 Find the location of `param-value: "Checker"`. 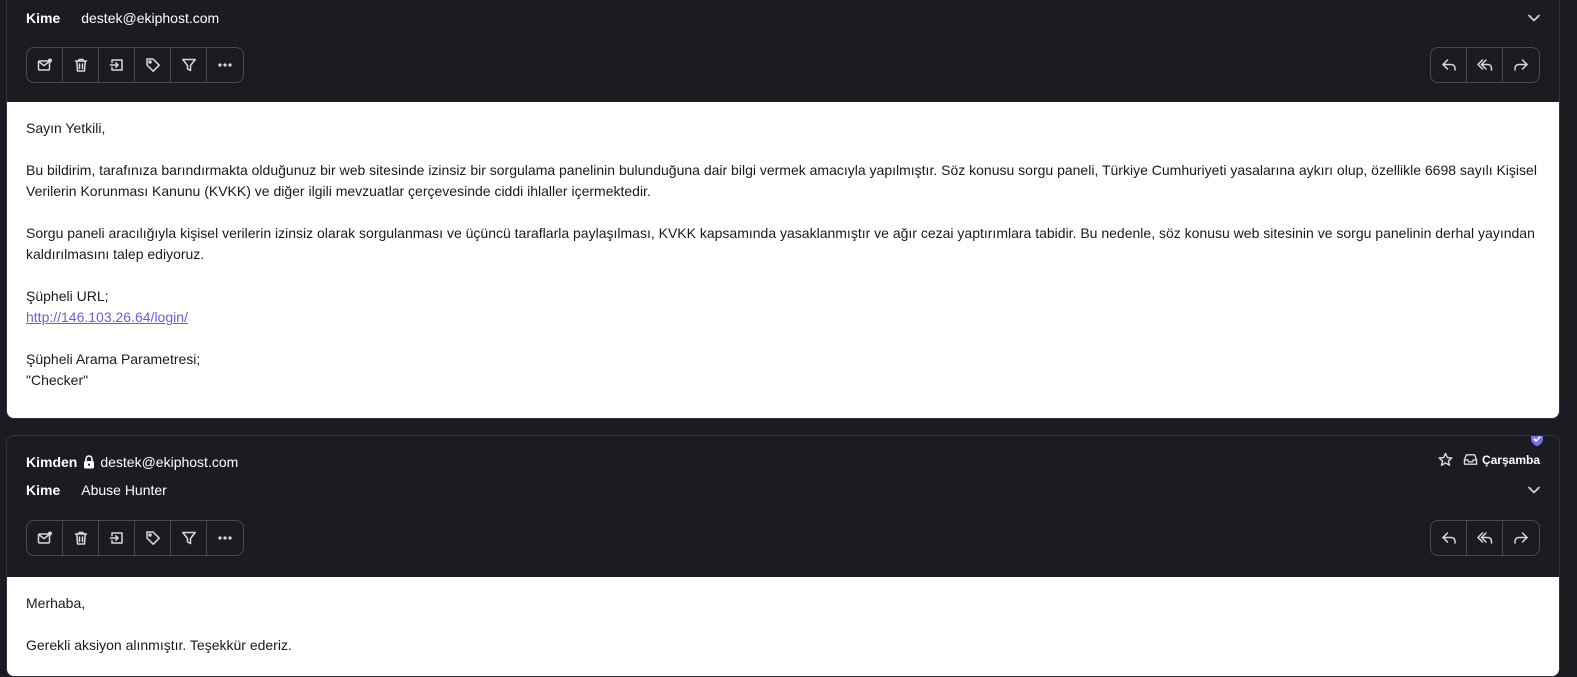

param-value: "Checker" is located at coordinates (57, 380).